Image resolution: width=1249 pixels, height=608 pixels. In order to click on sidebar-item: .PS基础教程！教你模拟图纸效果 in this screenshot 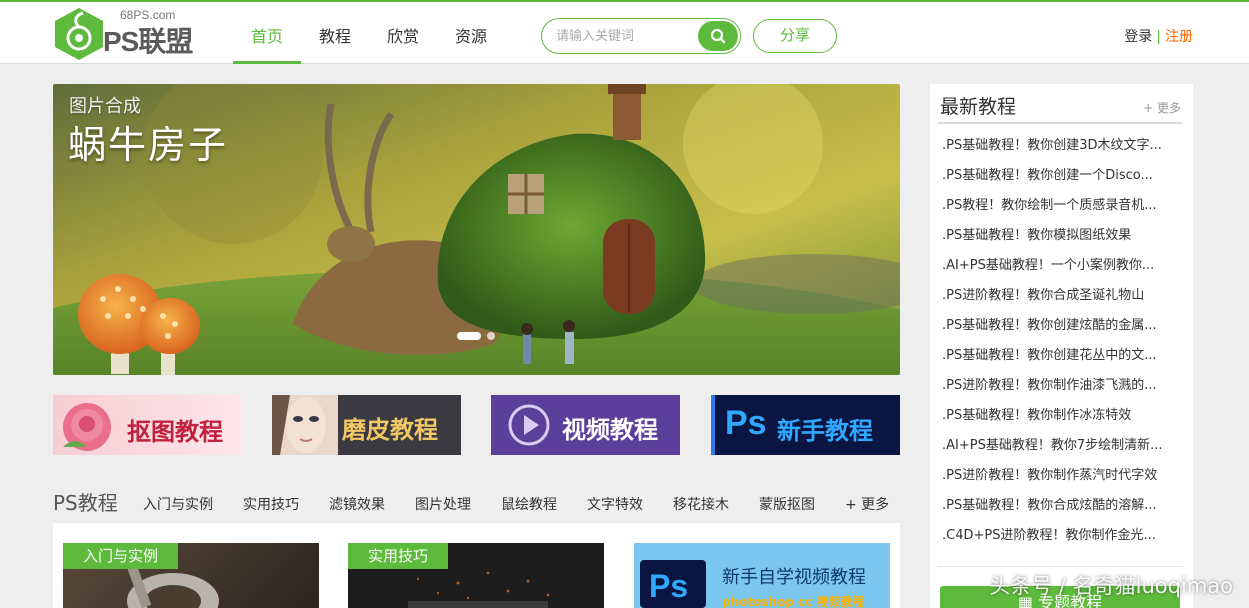, I will do `click(1064, 236)`.